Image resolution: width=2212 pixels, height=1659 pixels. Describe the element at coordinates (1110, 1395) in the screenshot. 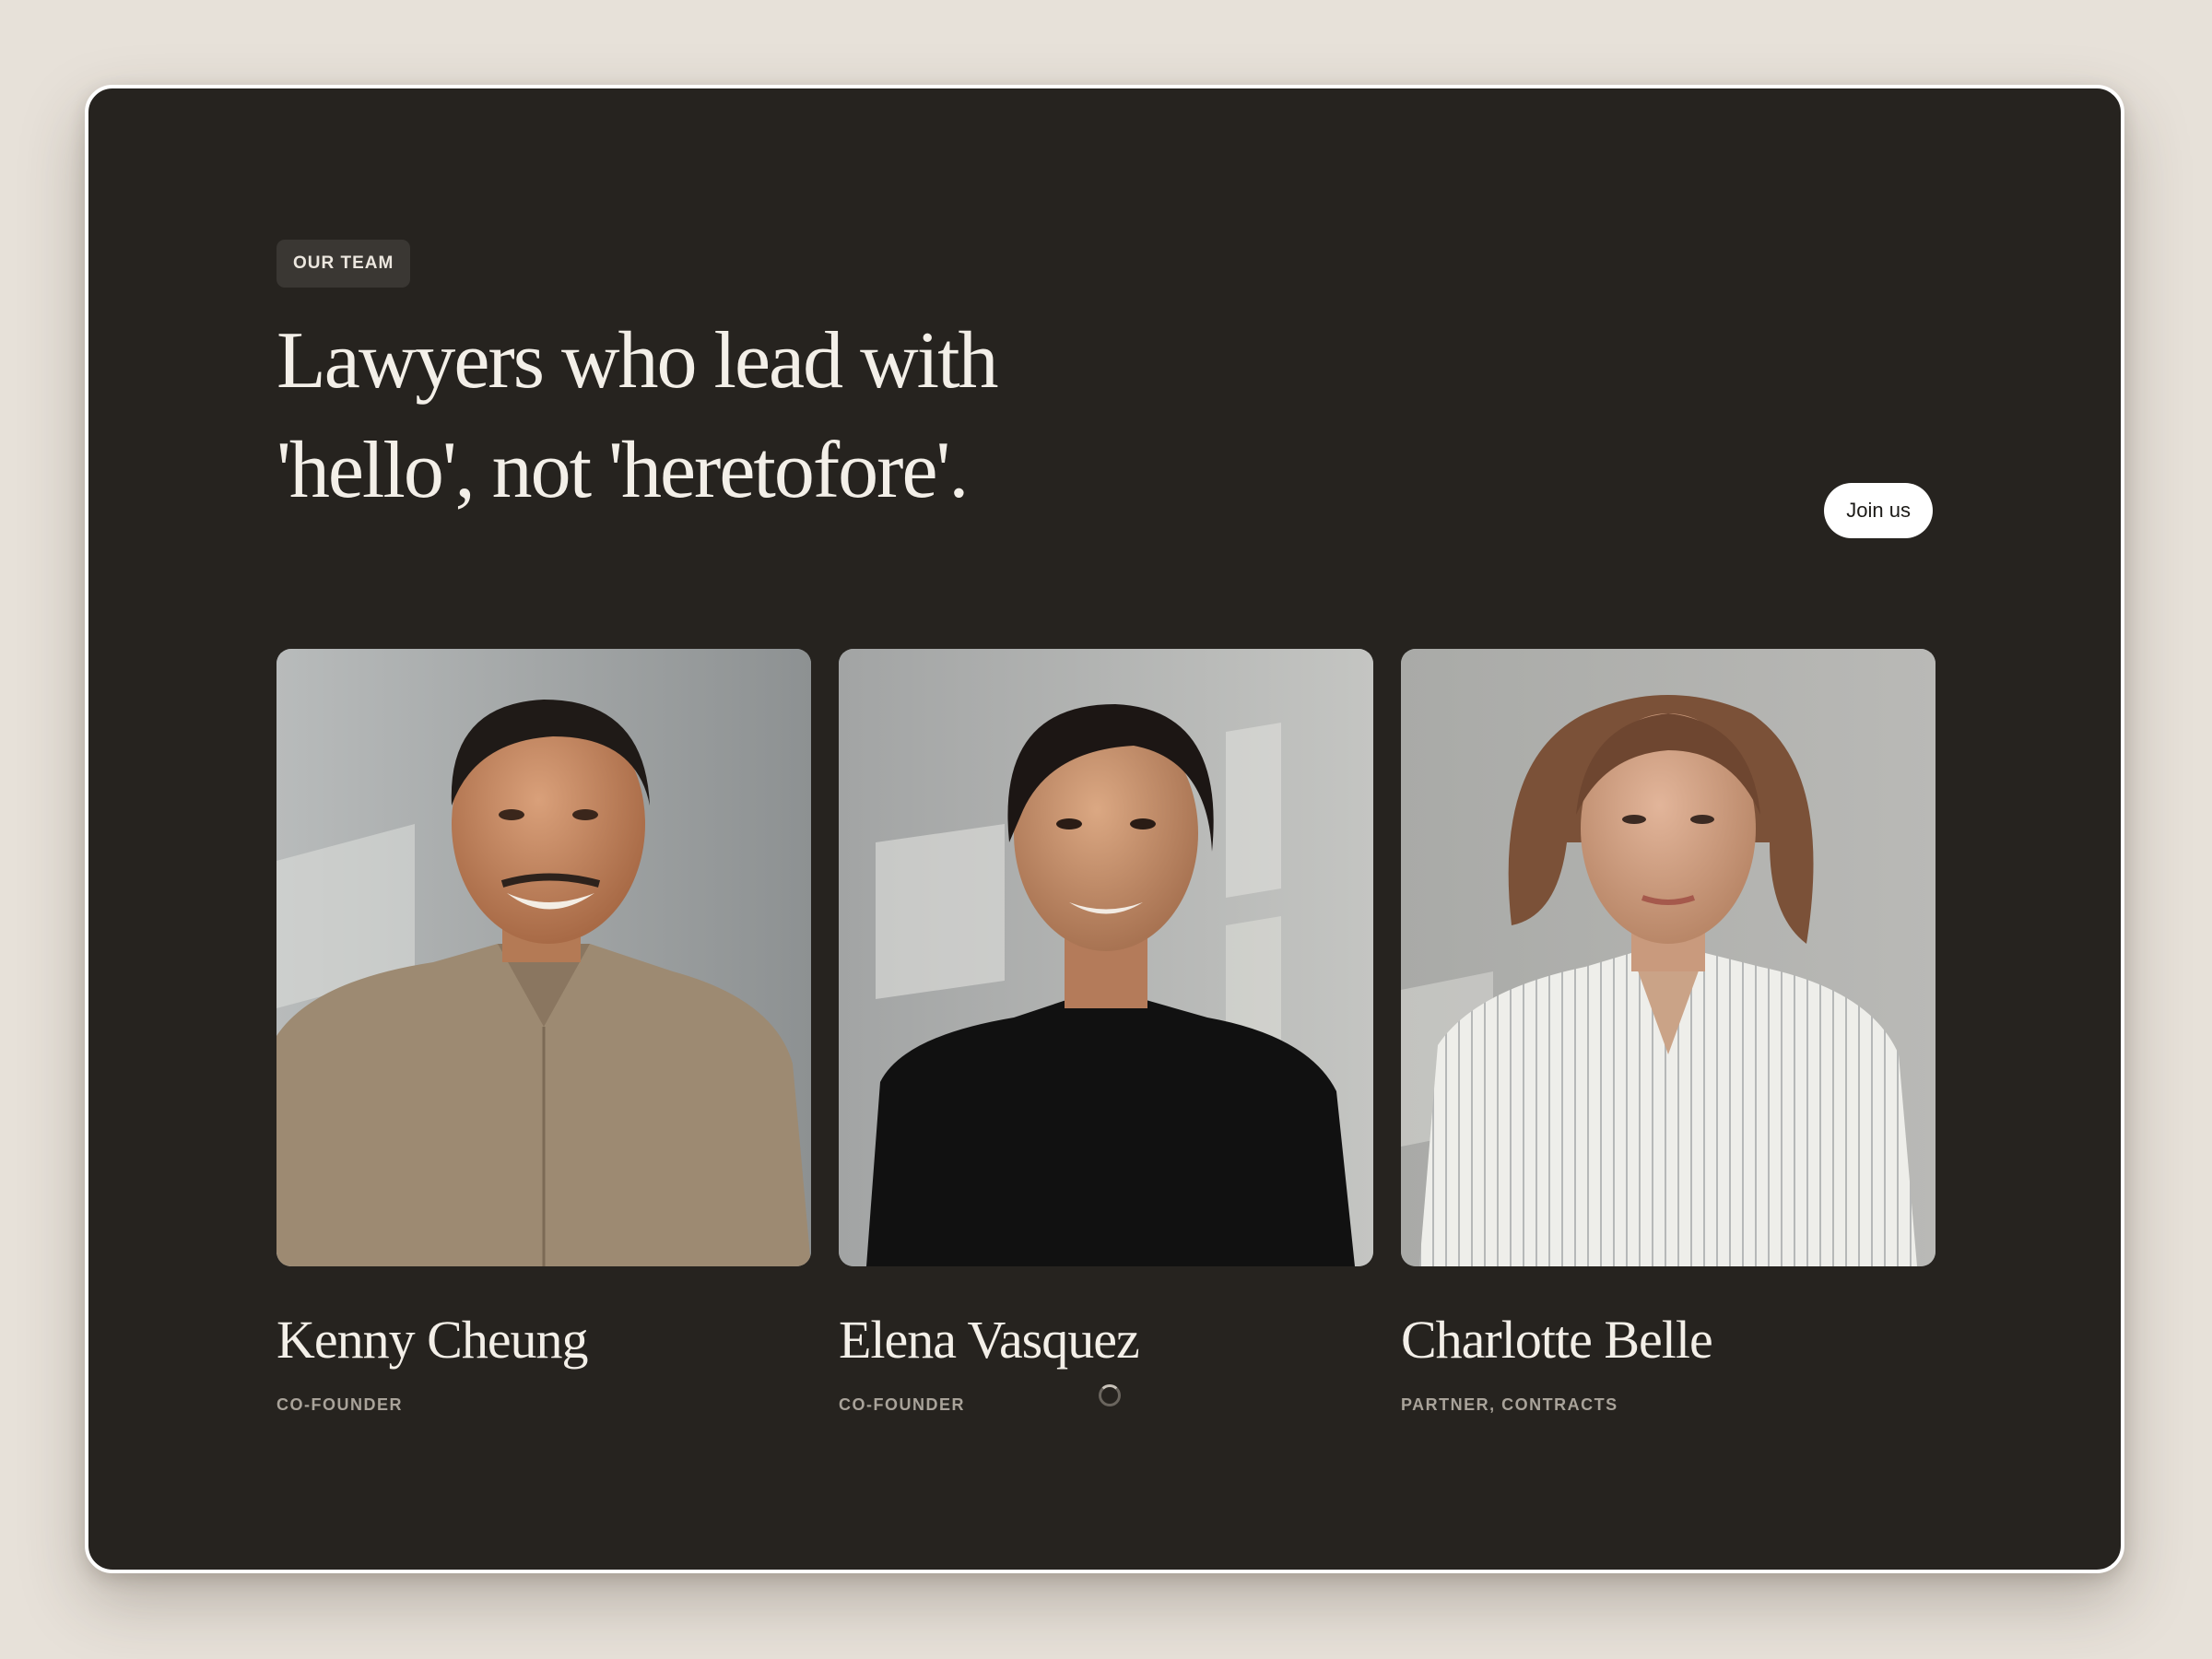

I see `loading-spinner-icon` at that location.